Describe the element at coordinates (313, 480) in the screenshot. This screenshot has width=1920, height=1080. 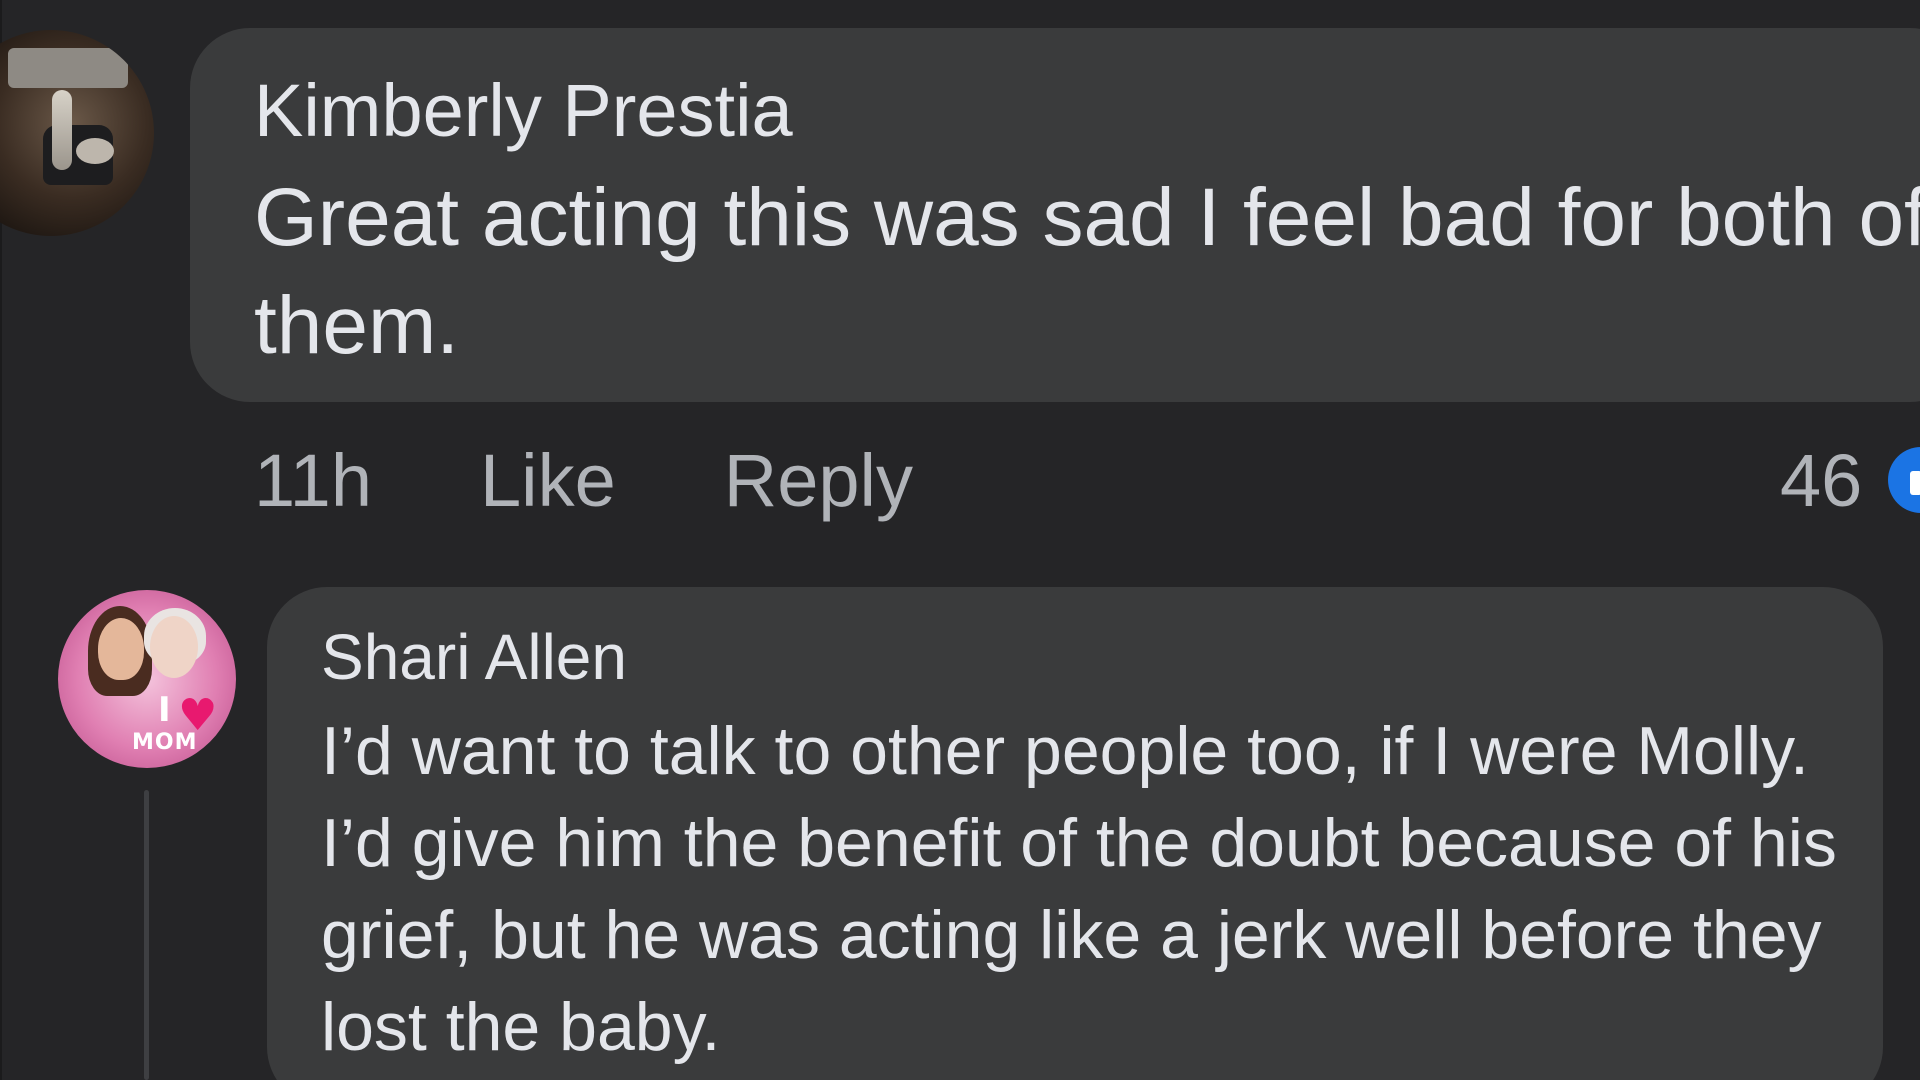
I see `comment-timestamp: 11h` at that location.